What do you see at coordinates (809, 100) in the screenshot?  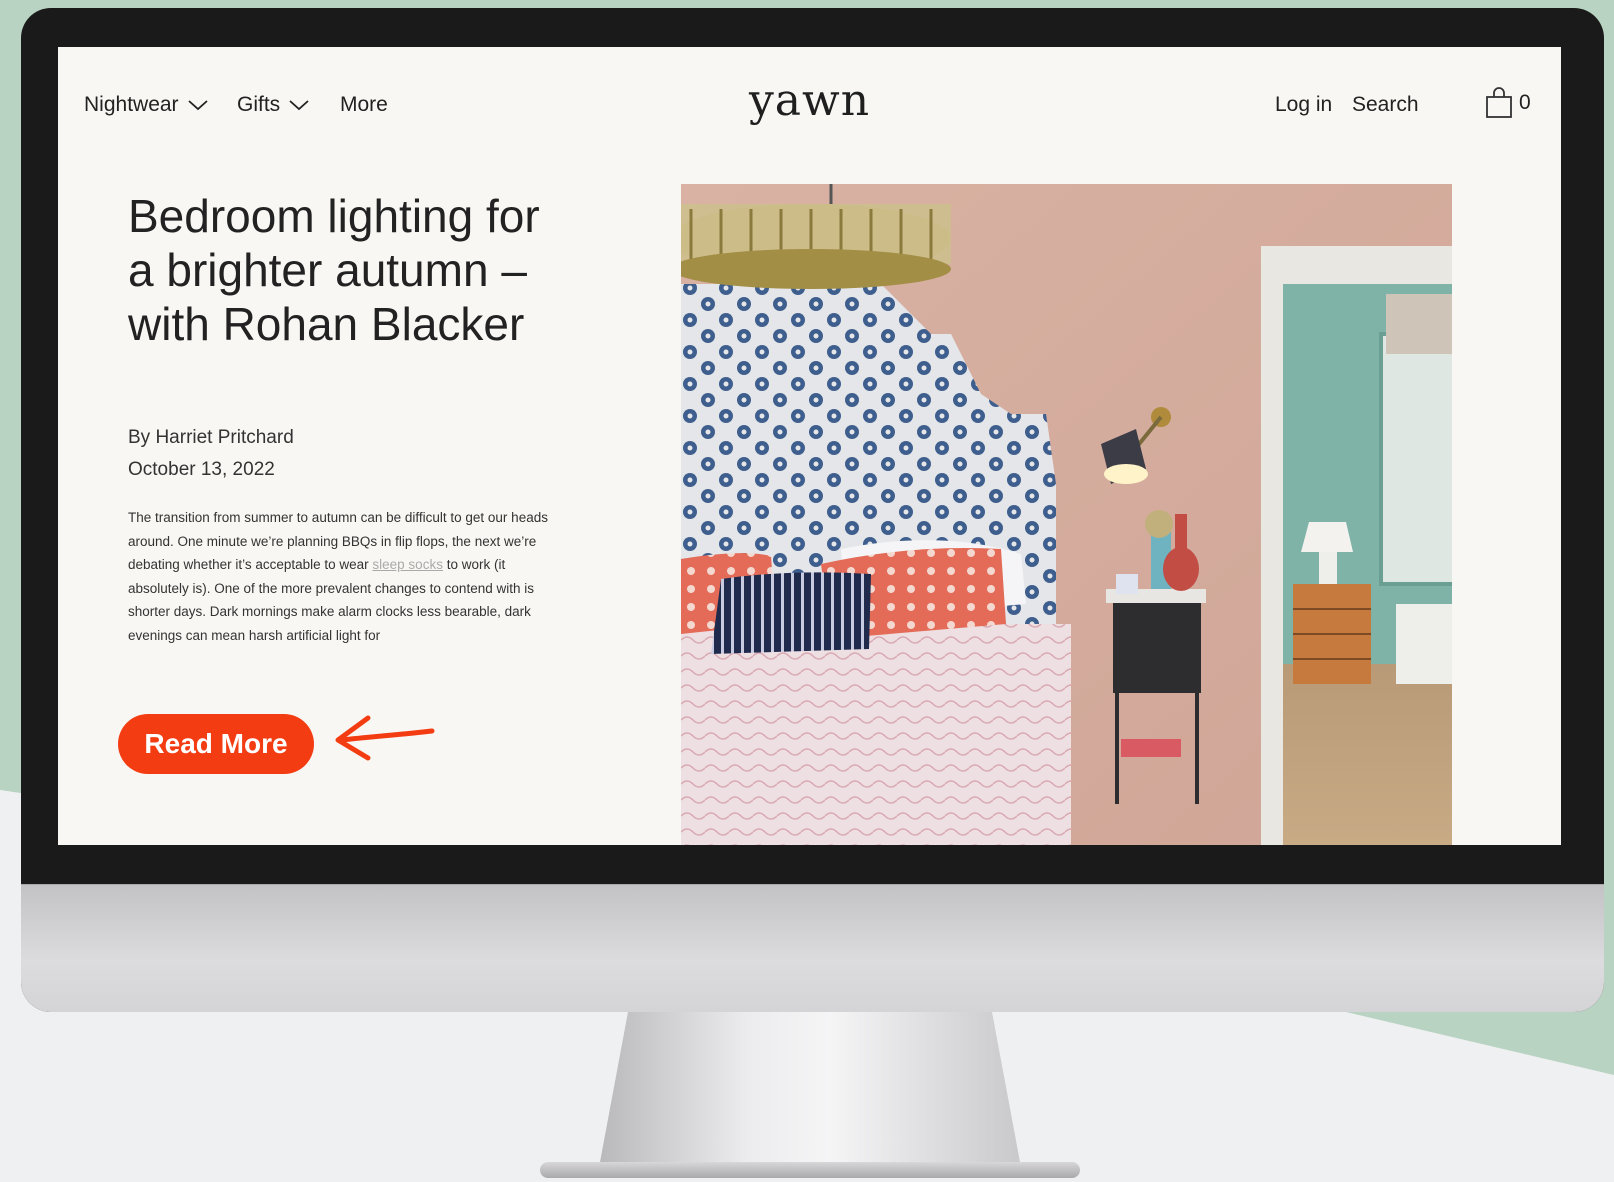 I see `site-logo: yawn` at bounding box center [809, 100].